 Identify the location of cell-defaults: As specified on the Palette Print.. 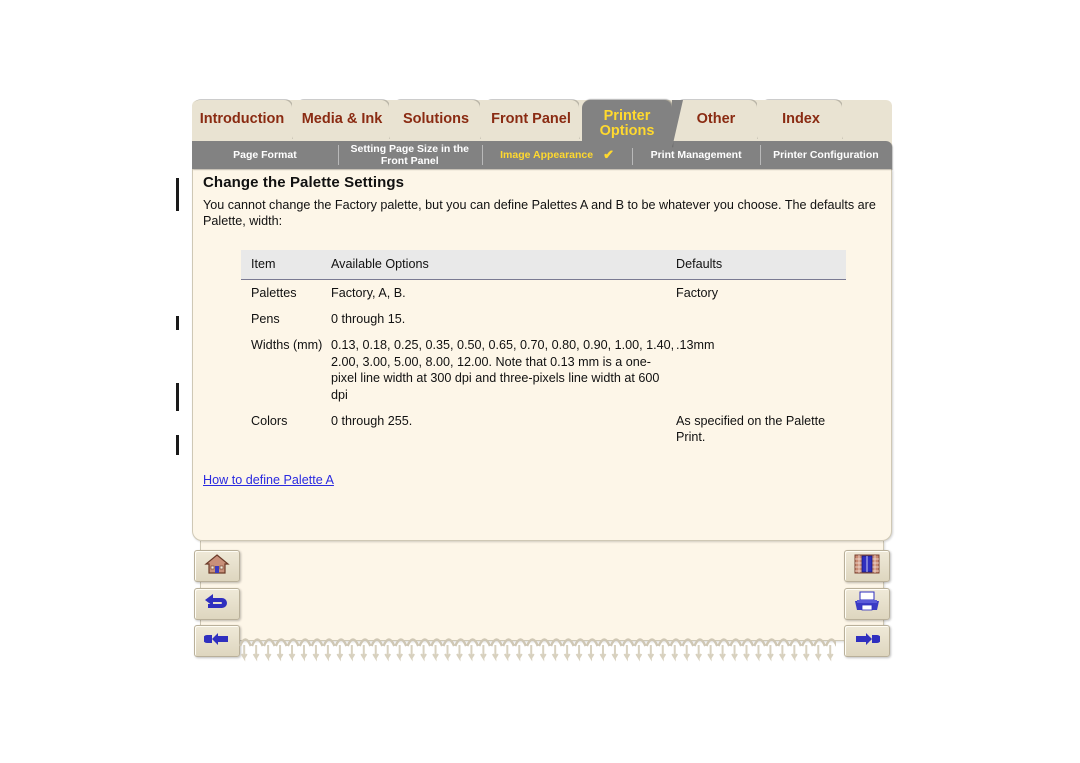
(751, 429).